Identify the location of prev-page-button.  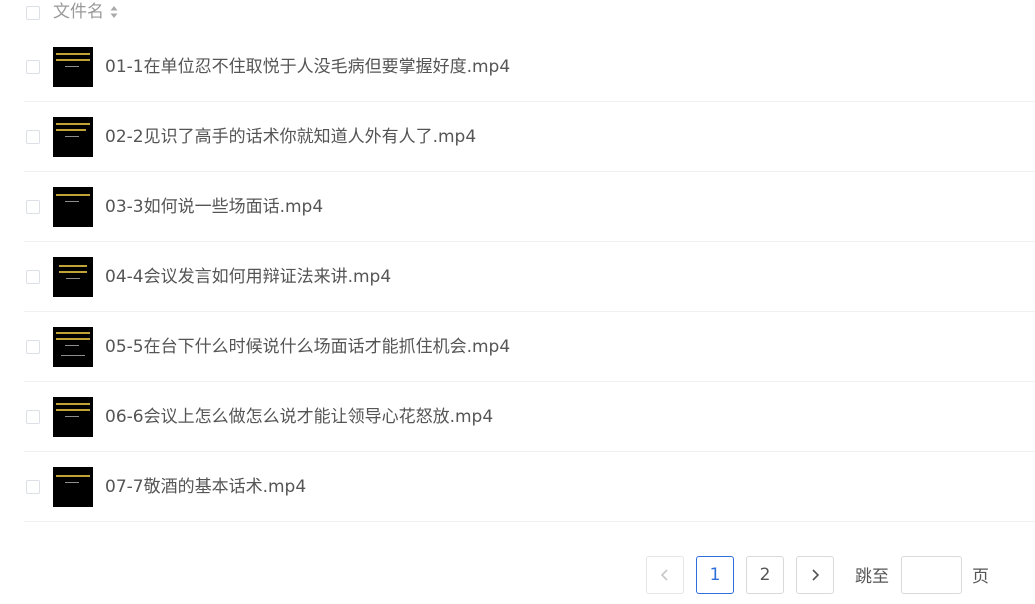
(665, 575).